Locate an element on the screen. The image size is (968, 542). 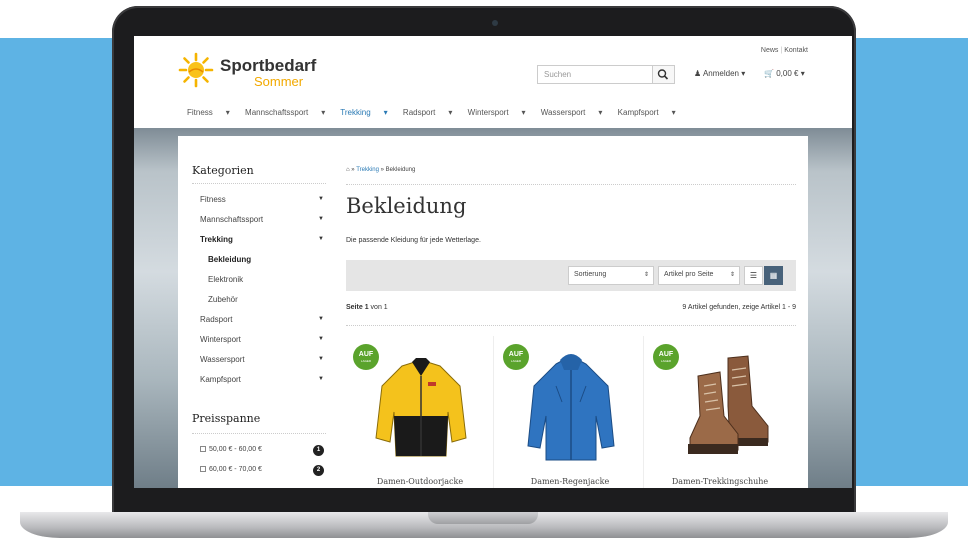
breadcrumb: ⌂ » Trekking » Bekleidung is located at coordinates (380, 170).